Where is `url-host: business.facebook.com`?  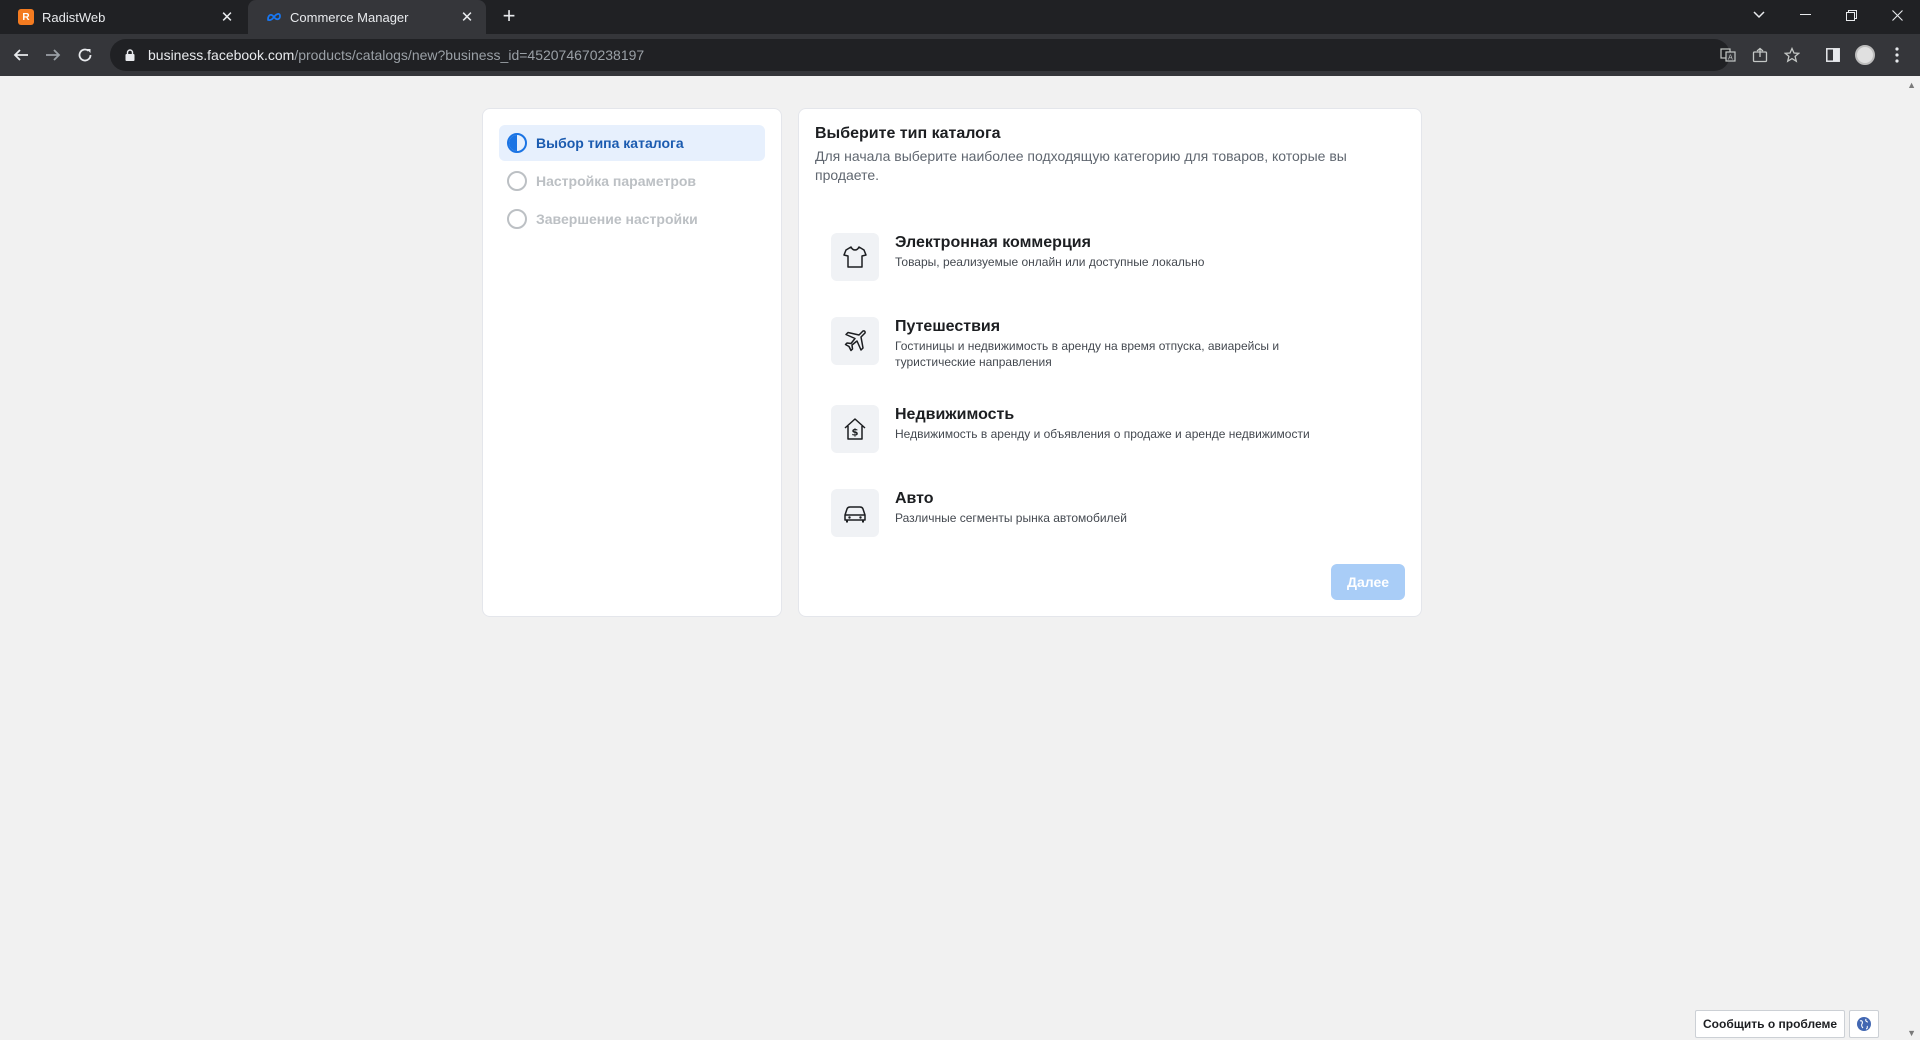
url-host: business.facebook.com is located at coordinates (221, 55).